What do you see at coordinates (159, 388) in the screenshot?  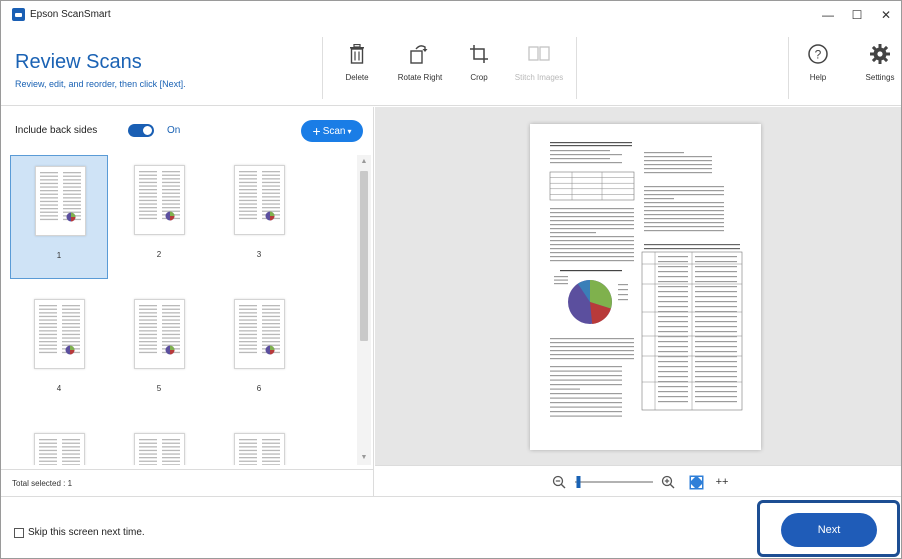 I see `thumbnail-number: 5` at bounding box center [159, 388].